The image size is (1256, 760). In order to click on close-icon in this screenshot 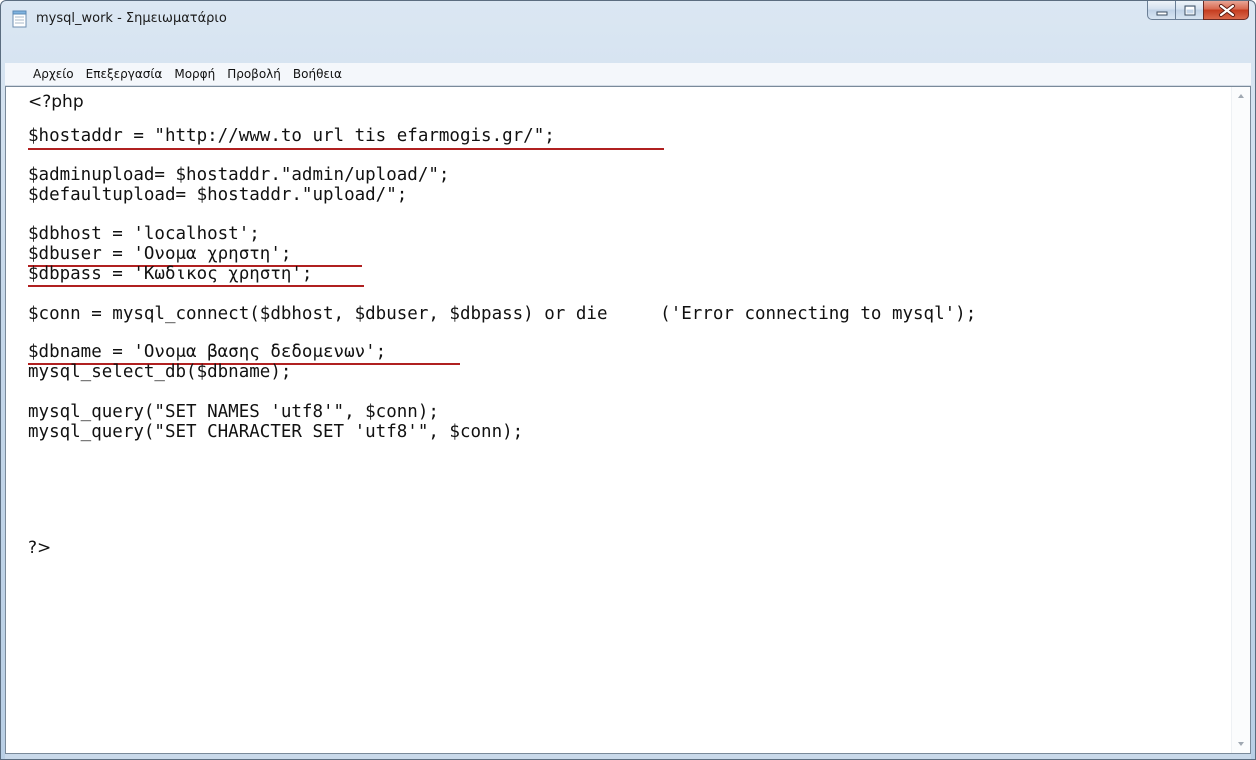, I will do `click(1227, 10)`.